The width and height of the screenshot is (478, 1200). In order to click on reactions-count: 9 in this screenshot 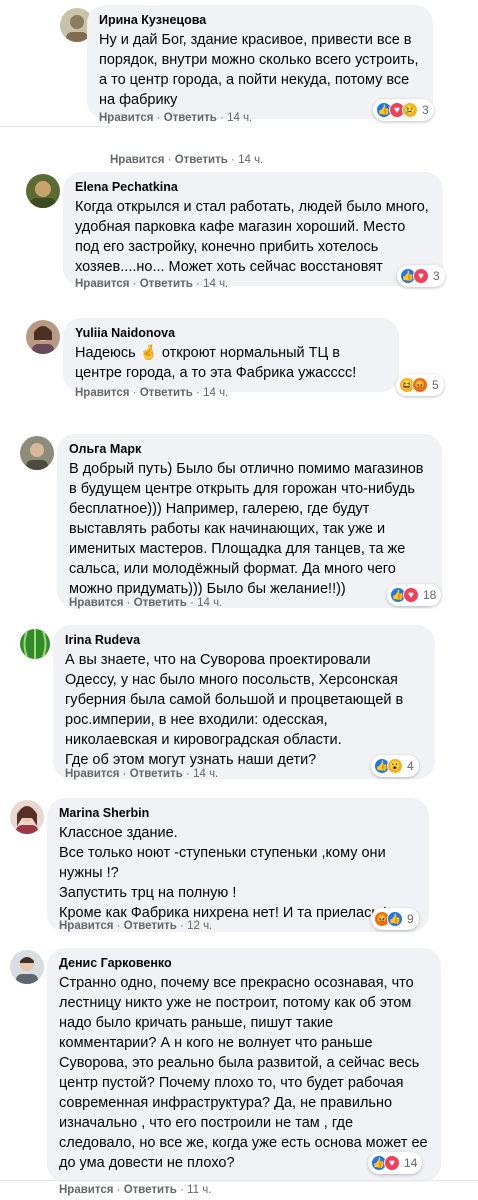, I will do `click(410, 919)`.